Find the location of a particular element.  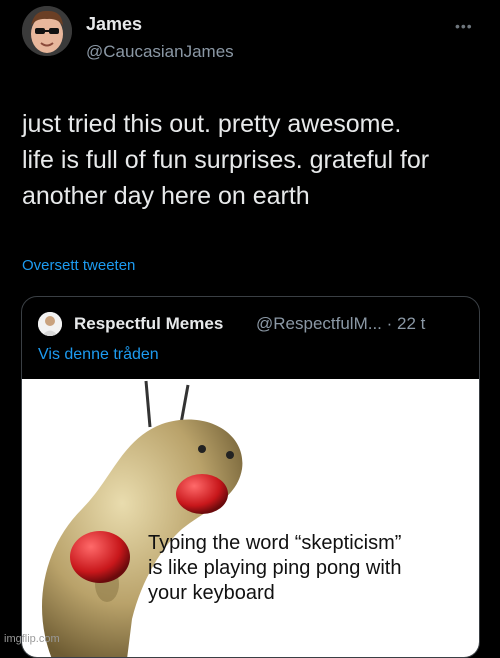

translate-tweet-link: Oversett tweeten is located at coordinates (78, 265).